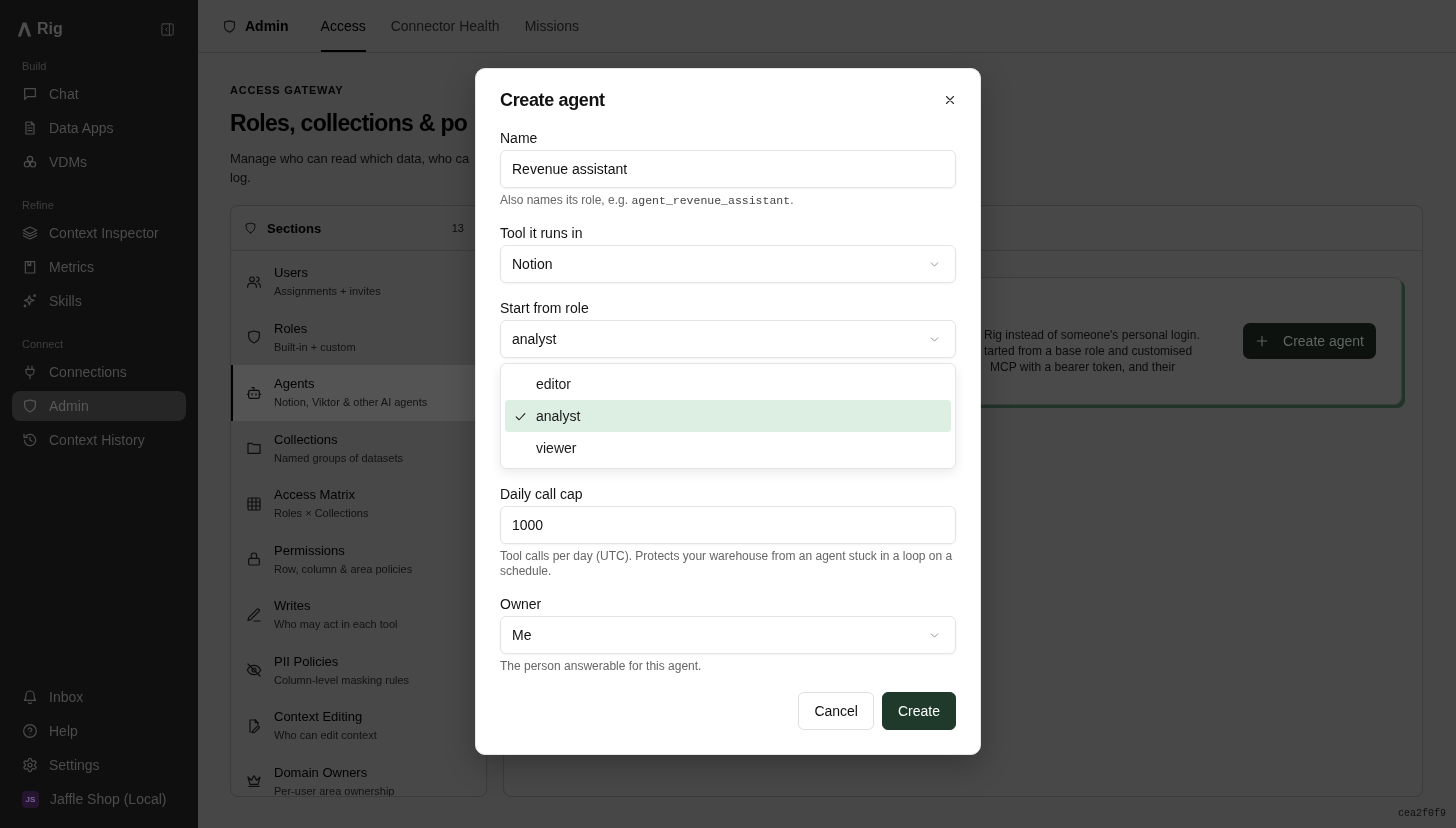 This screenshot has height=828, width=1456. I want to click on page-title: Roles, collections & po, so click(349, 123).